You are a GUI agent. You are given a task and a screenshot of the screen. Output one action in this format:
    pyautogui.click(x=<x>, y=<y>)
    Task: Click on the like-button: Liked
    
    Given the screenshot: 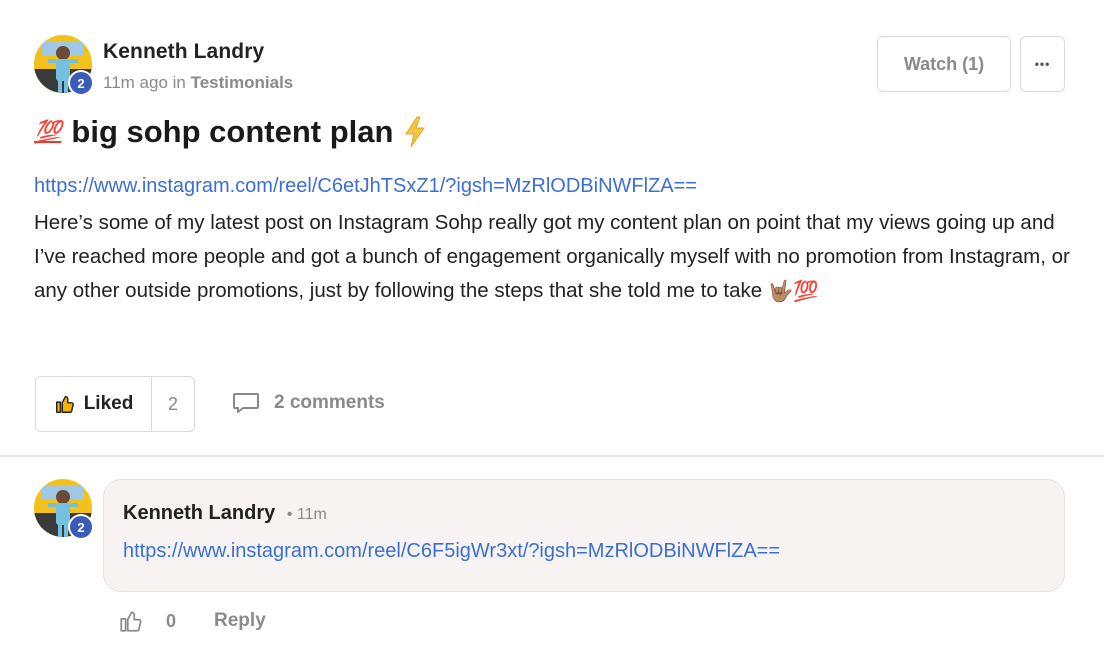 What is the action you would take?
    pyautogui.click(x=94, y=404)
    